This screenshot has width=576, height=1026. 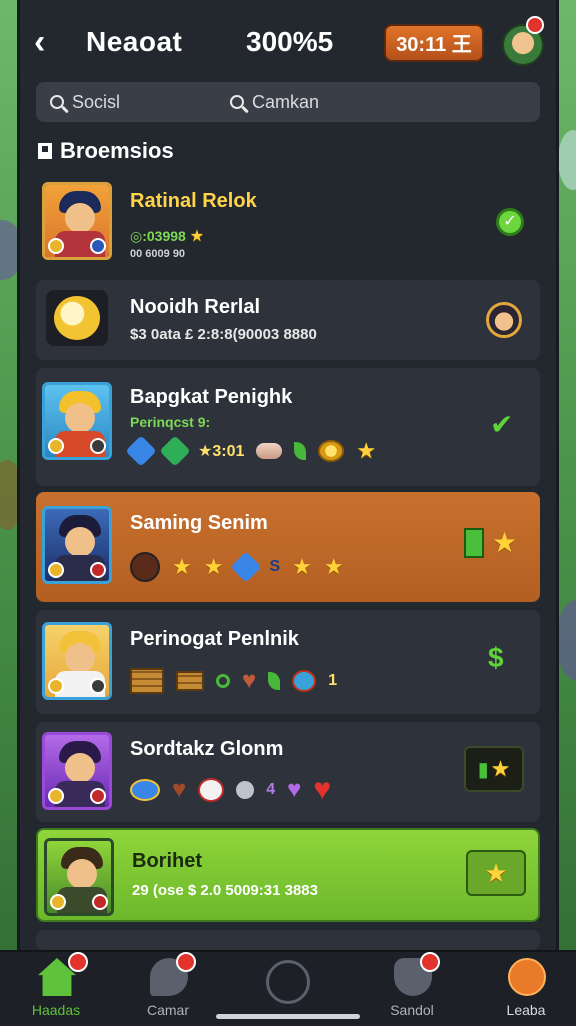 What do you see at coordinates (288, 662) in the screenshot?
I see `list-item: Perinogat Penlnik ♥ 1 $` at bounding box center [288, 662].